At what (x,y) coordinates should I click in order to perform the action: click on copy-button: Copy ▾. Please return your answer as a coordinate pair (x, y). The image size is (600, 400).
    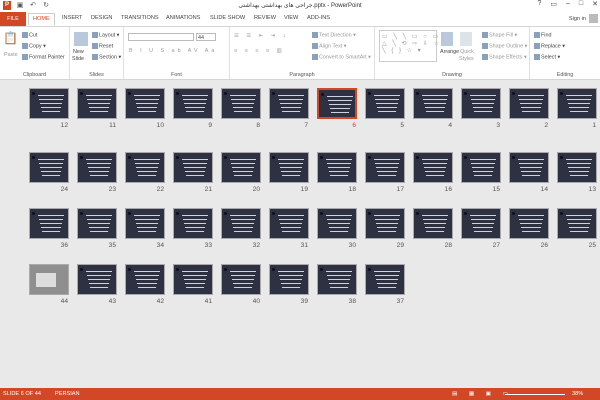
    Looking at the image, I should click on (34, 46).